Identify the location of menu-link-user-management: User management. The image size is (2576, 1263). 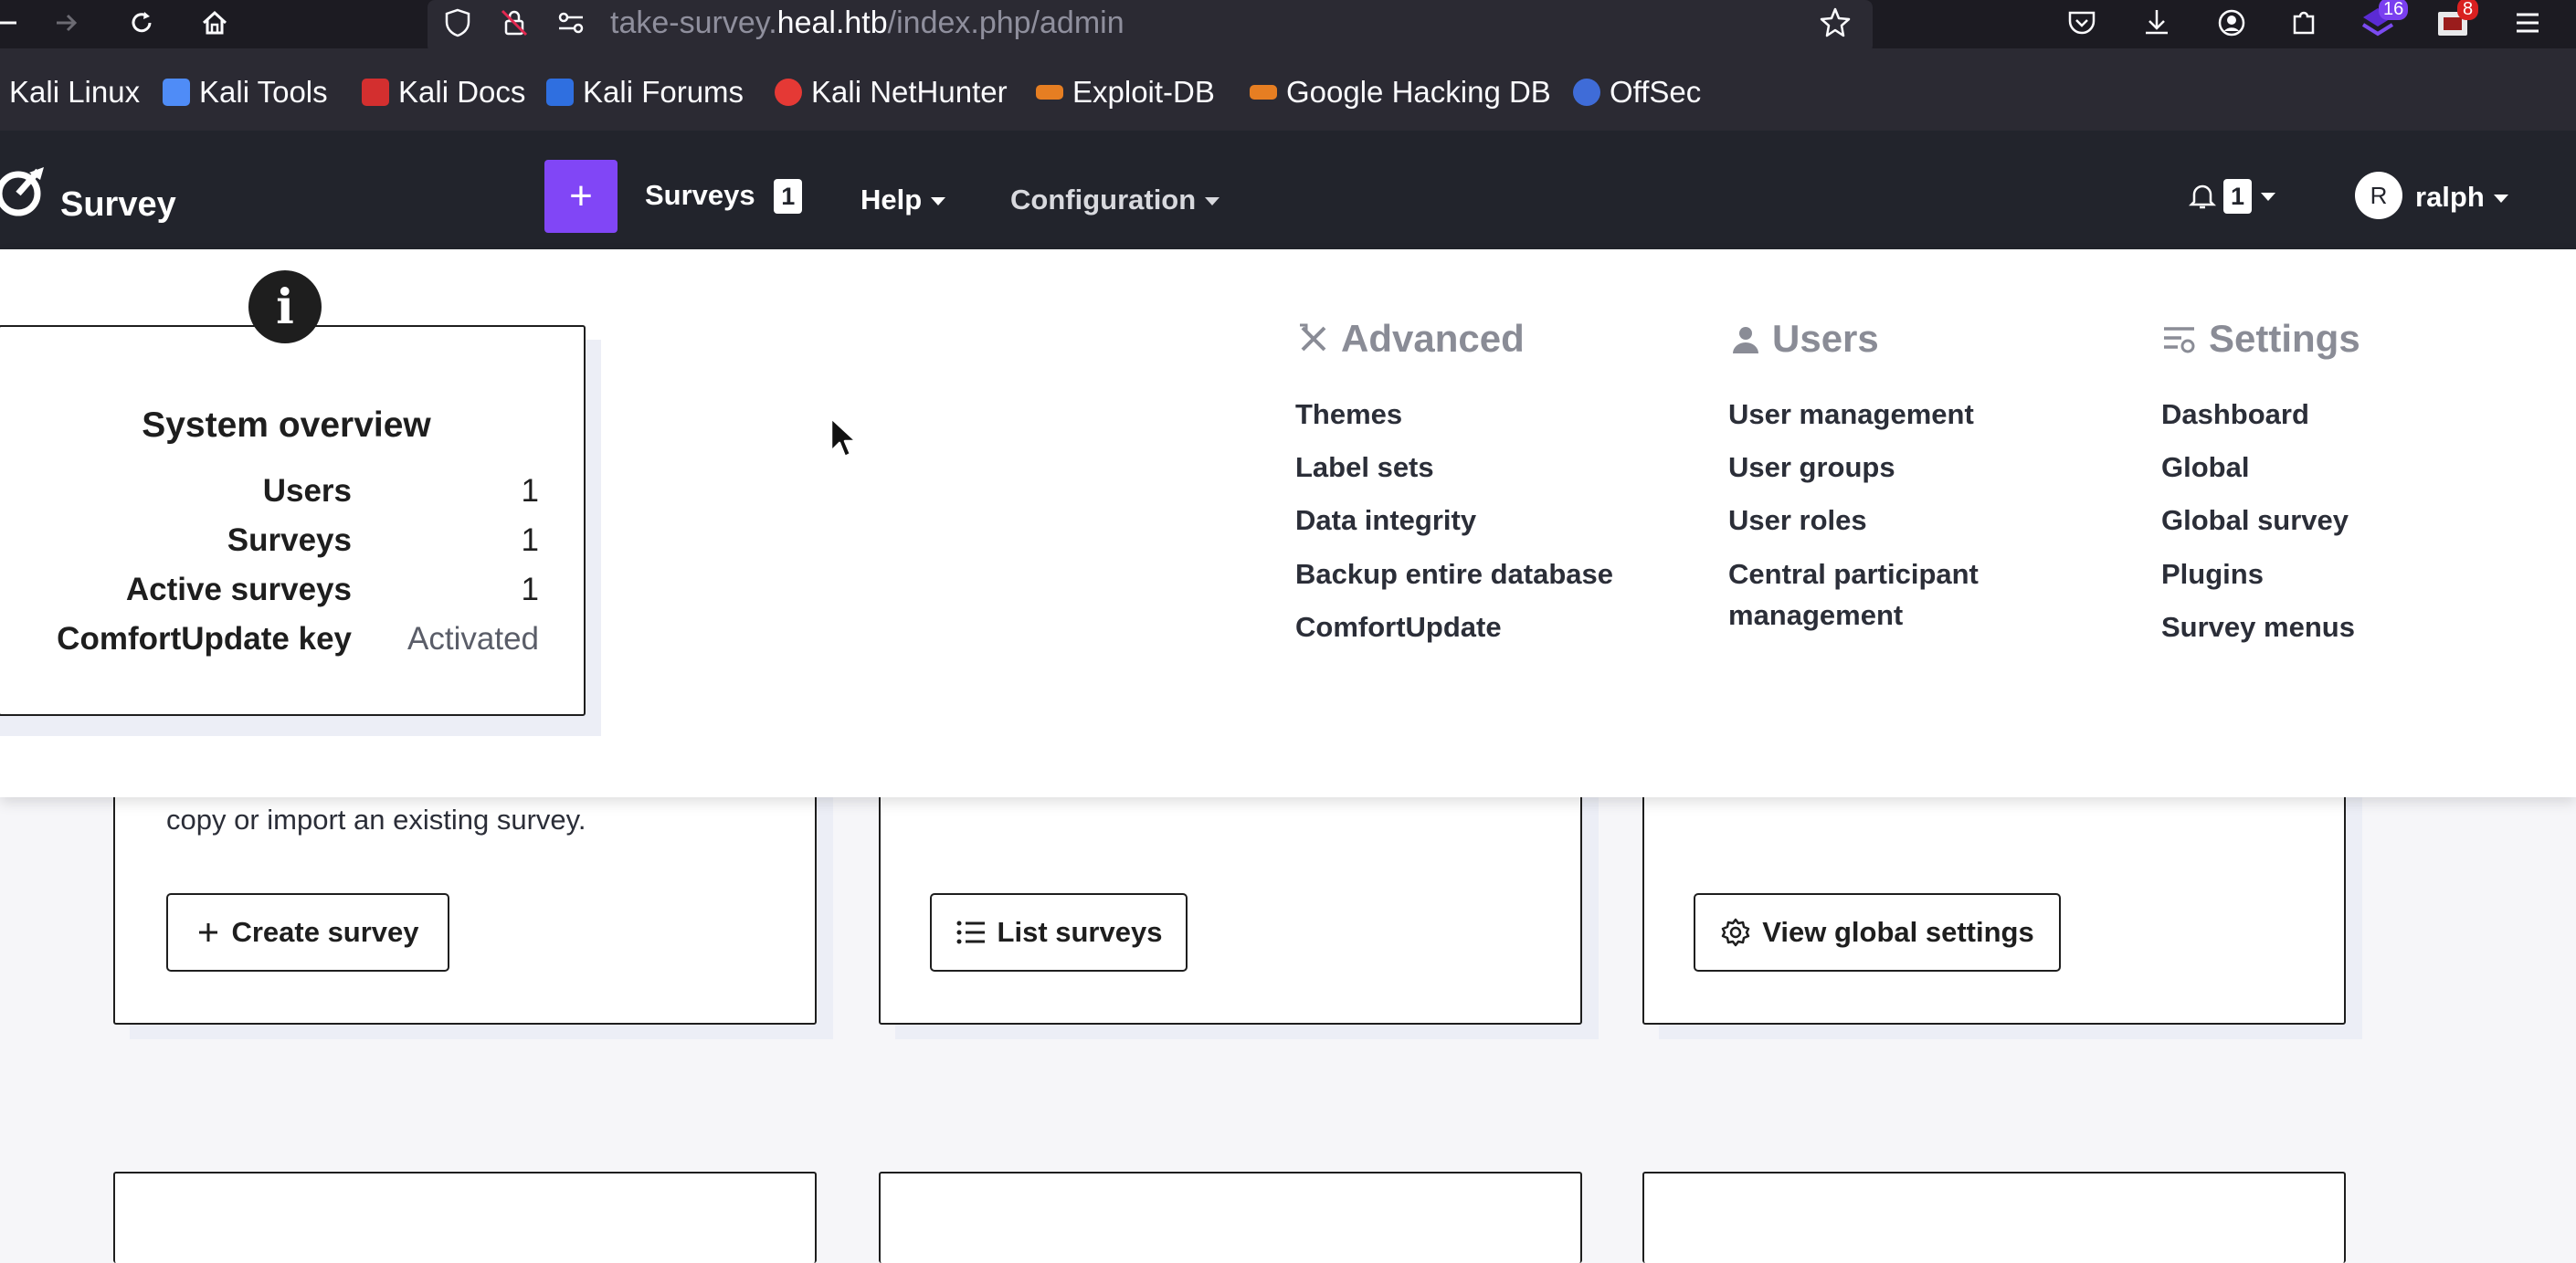
(1851, 414).